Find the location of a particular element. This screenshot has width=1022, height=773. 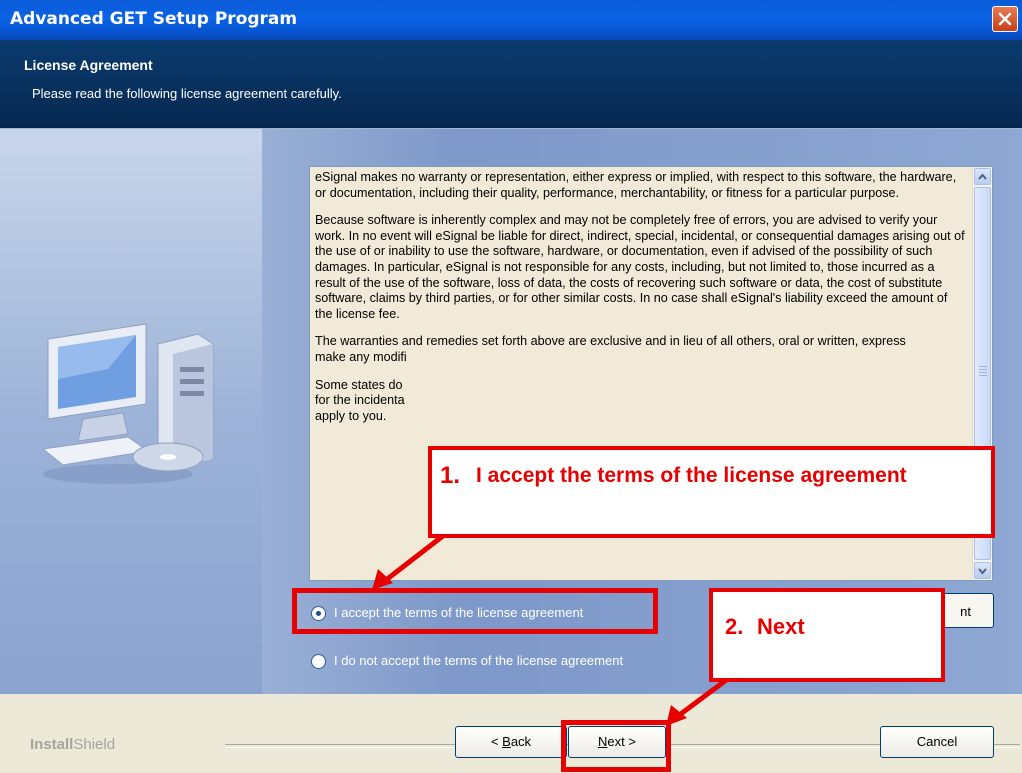

scroll-down-button is located at coordinates (982, 570).